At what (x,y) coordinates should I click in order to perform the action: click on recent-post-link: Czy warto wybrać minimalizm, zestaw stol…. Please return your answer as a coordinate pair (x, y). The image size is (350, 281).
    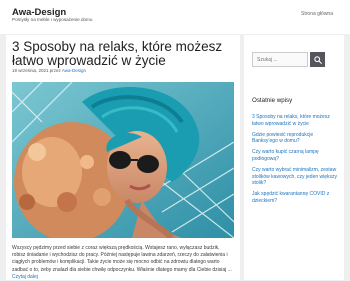
    Looking at the image, I should click on (296, 177).